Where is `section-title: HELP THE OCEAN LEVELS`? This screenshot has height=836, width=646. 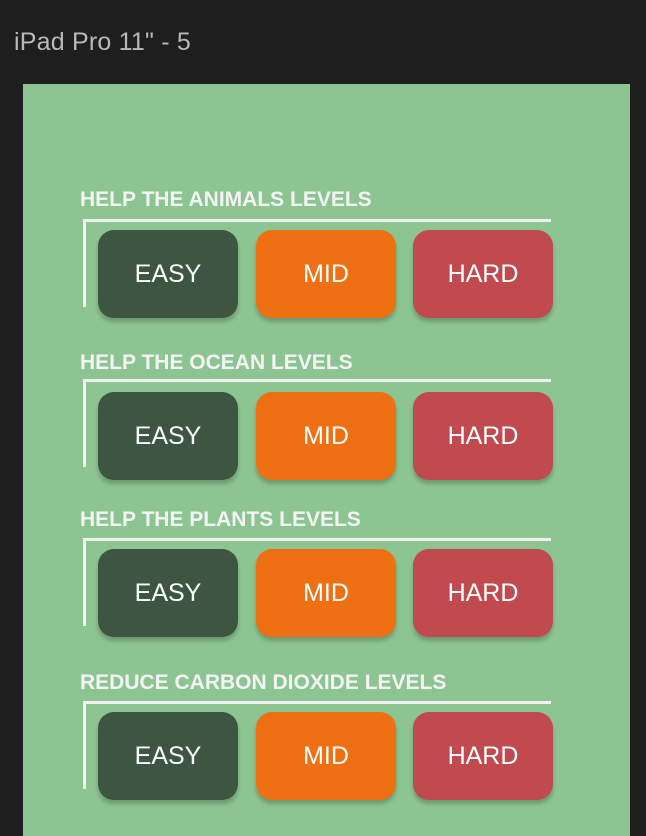 section-title: HELP THE OCEAN LEVELS is located at coordinates (216, 362).